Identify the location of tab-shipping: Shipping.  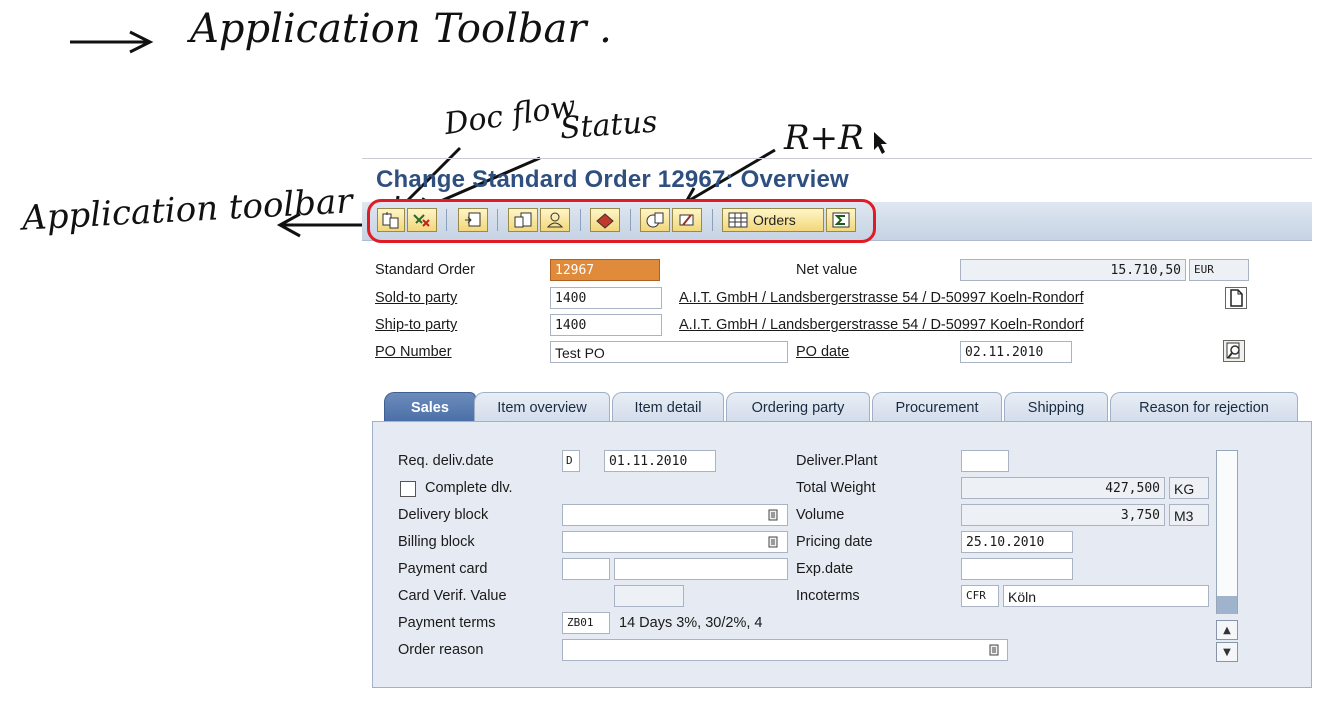
(1056, 407).